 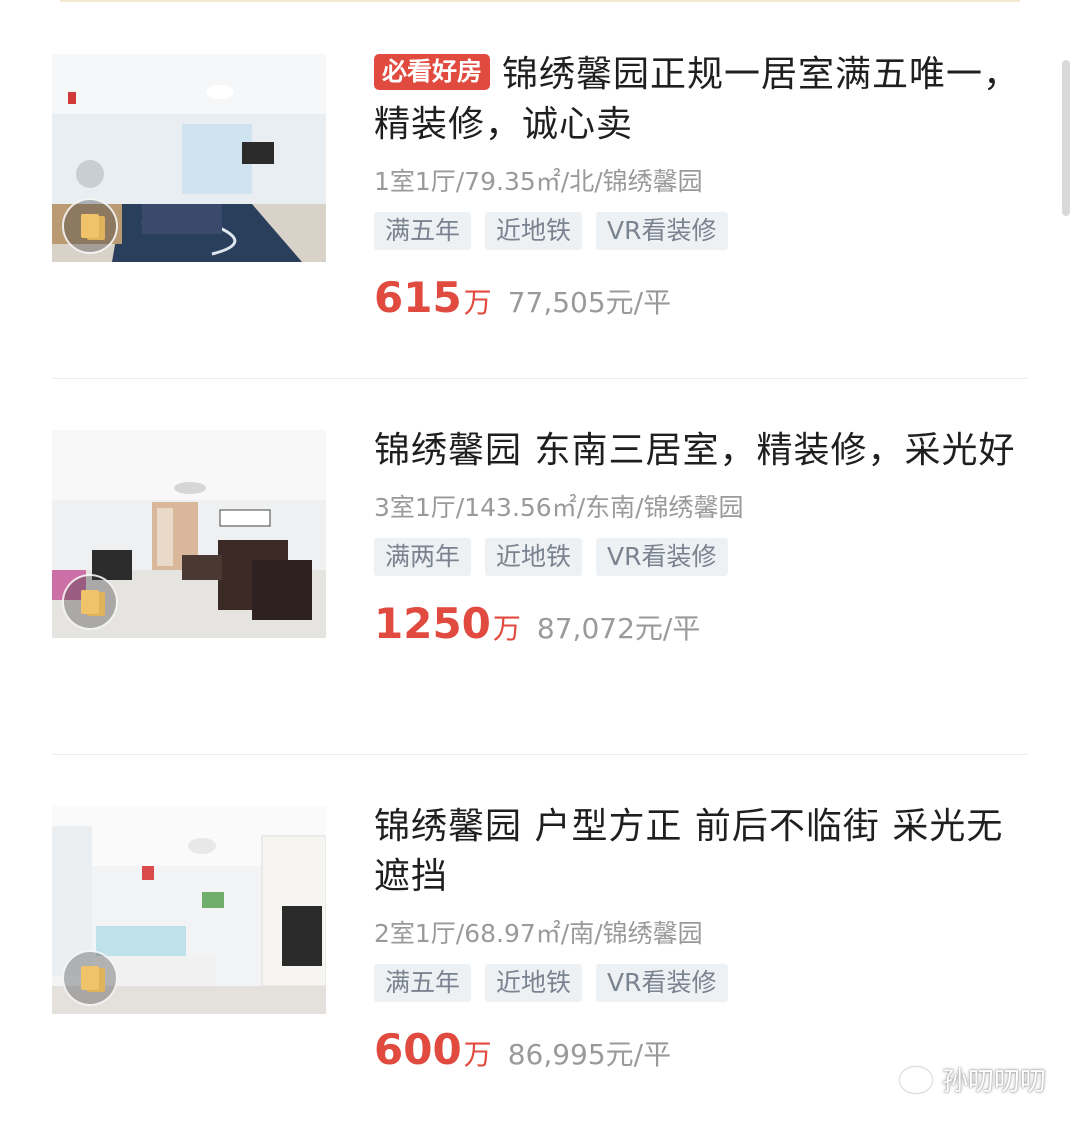 What do you see at coordinates (993, 1082) in the screenshot?
I see `watermark-text: 孙叨叨叨` at bounding box center [993, 1082].